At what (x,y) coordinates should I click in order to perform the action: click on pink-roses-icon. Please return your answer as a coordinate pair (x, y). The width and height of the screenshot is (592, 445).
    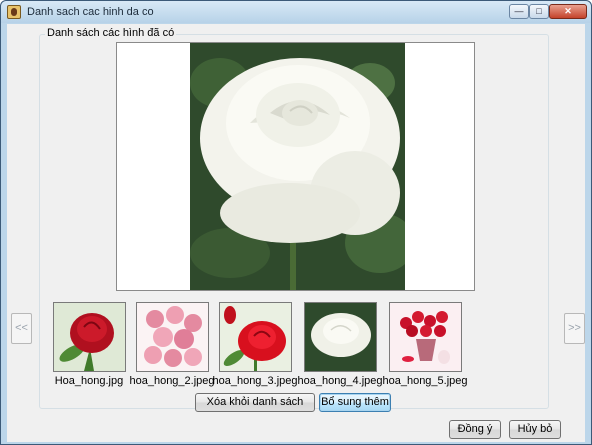
    Looking at the image, I should click on (172, 337).